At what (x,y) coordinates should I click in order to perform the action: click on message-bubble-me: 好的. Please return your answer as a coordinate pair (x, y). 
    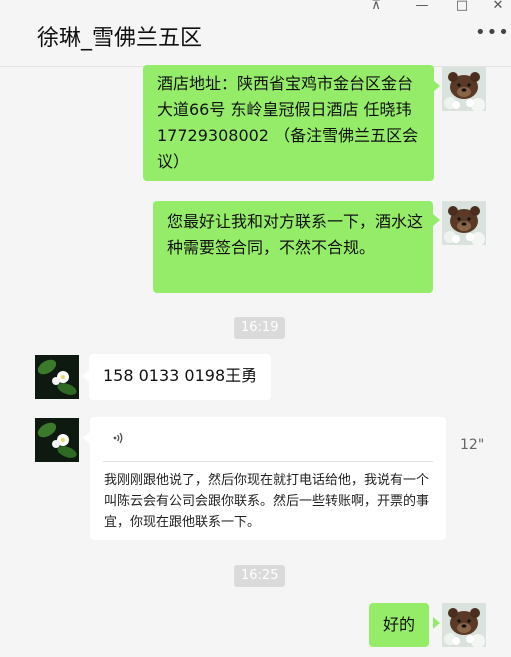
    Looking at the image, I should click on (399, 625).